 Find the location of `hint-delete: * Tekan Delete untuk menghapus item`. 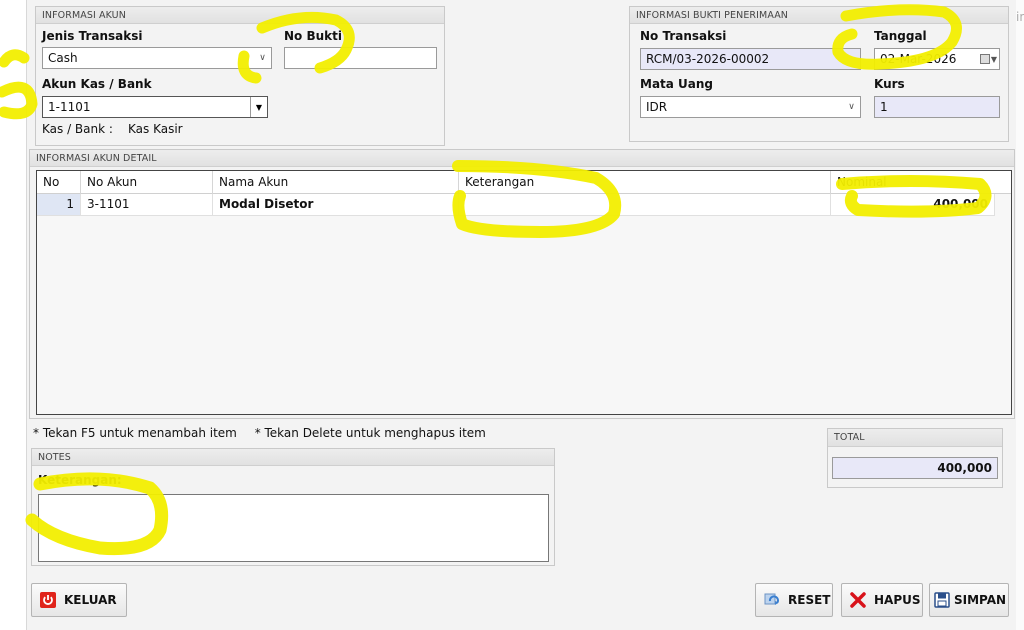

hint-delete: * Tekan Delete untuk menghapus item is located at coordinates (370, 433).